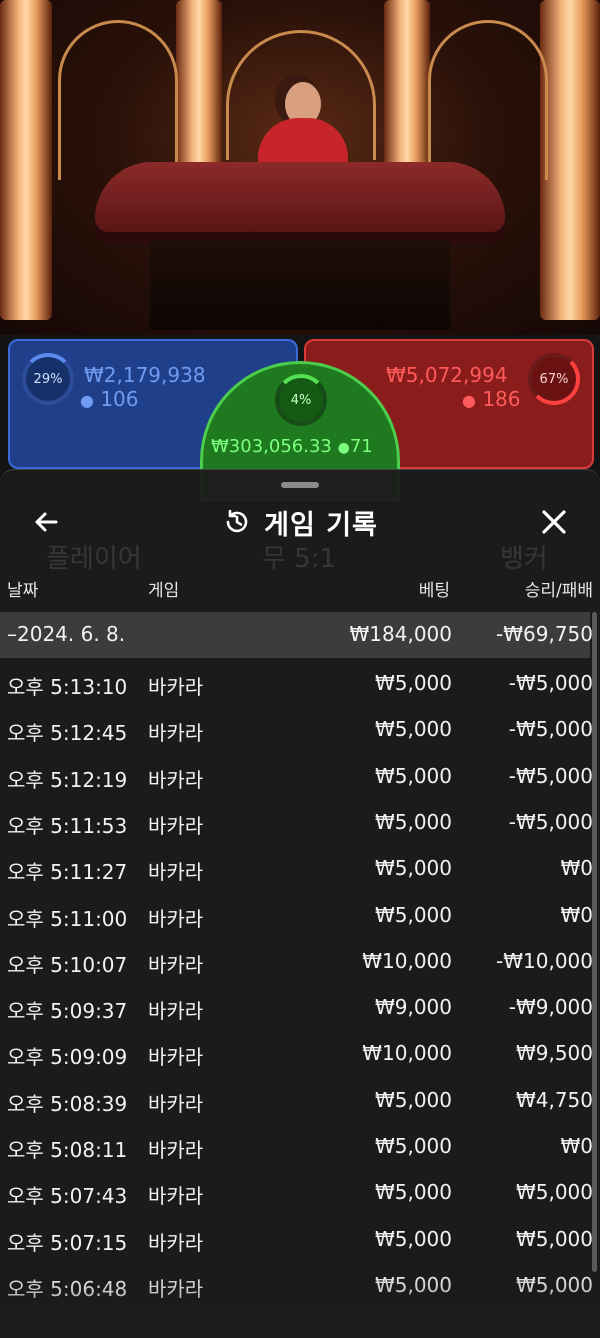 The height and width of the screenshot is (1338, 600). What do you see at coordinates (434, 588) in the screenshot?
I see `column-header-bet: 베팅` at bounding box center [434, 588].